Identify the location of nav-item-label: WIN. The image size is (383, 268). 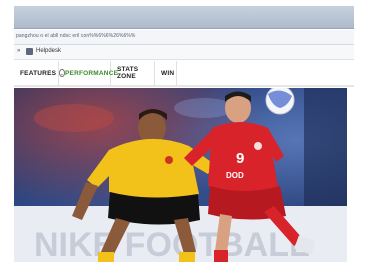
(168, 73).